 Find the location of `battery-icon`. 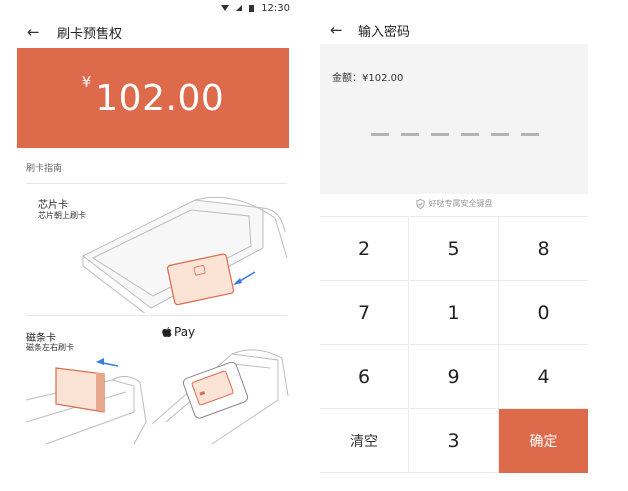

battery-icon is located at coordinates (252, 8).